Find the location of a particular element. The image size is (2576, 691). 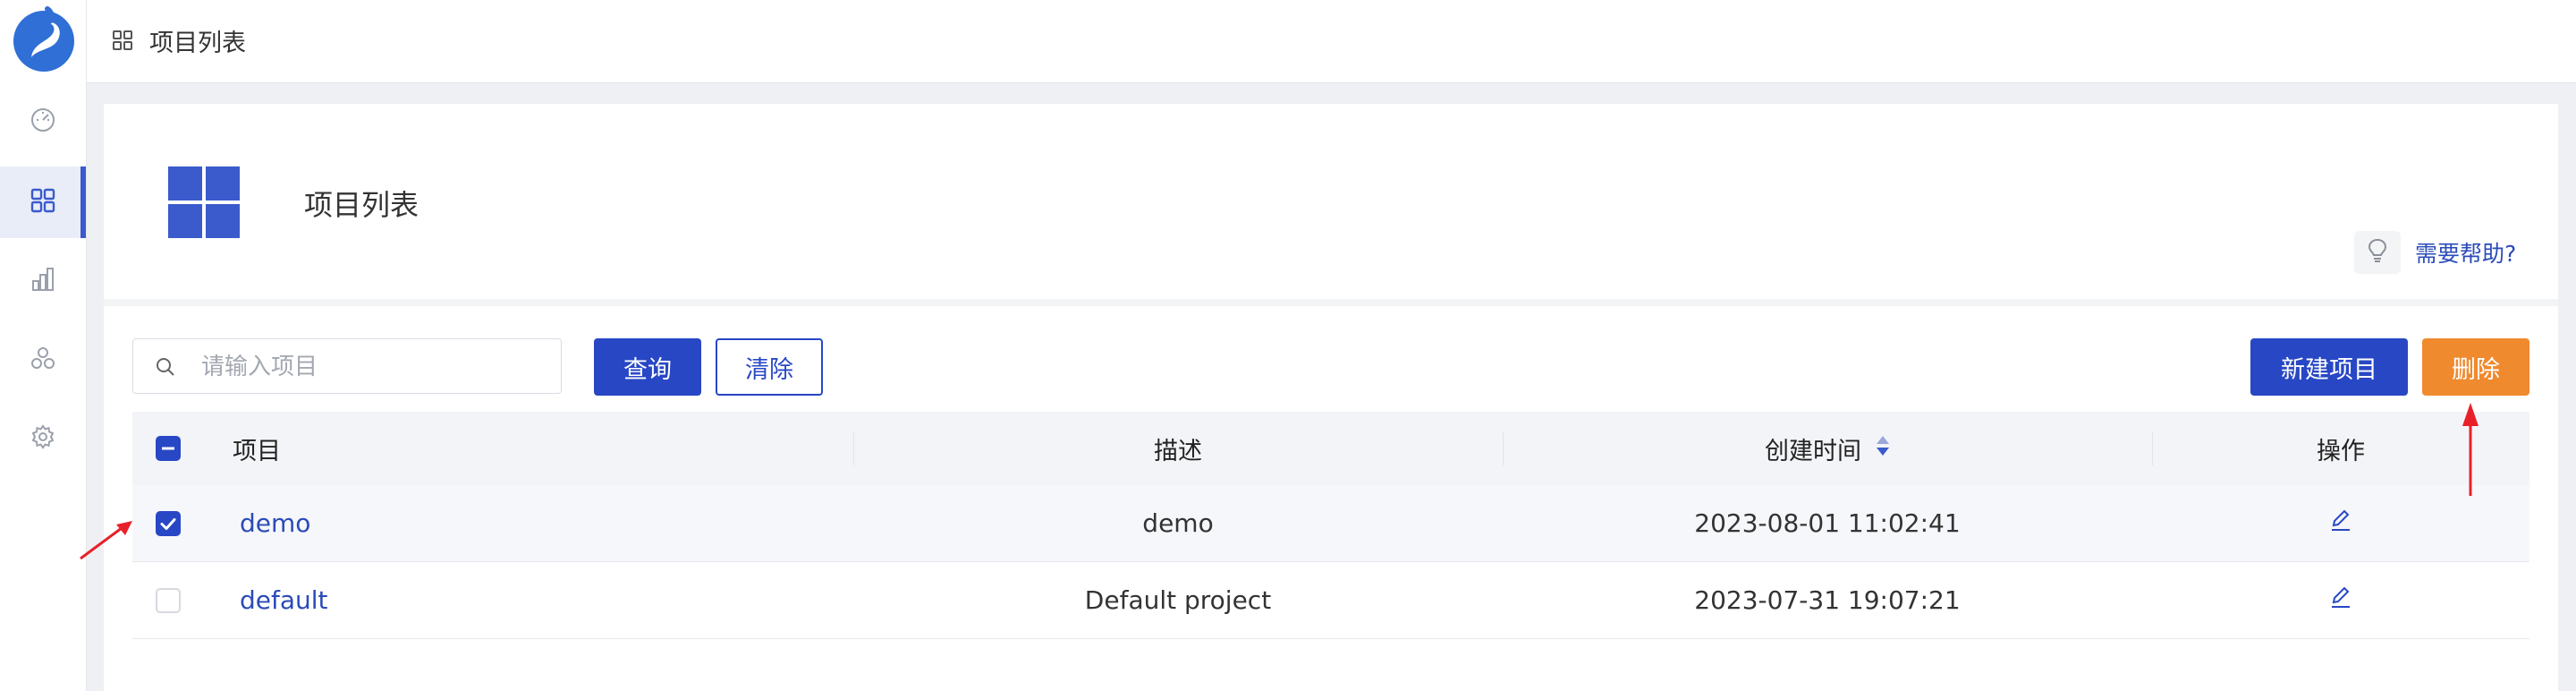

page-title: 项目列表 is located at coordinates (361, 205).